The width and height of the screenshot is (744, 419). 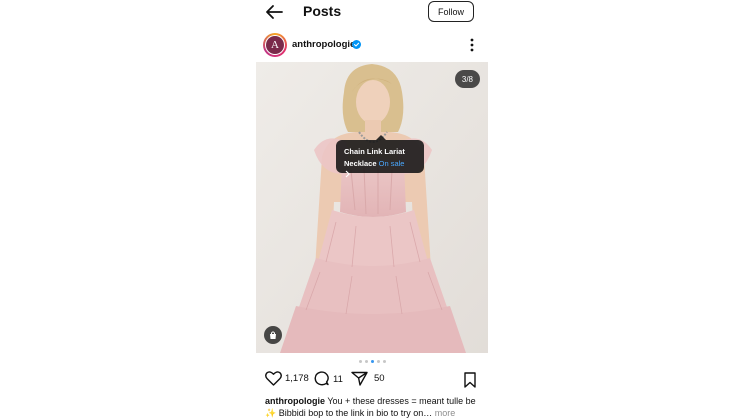 I want to click on like-action: 1,178, so click(x=287, y=378).